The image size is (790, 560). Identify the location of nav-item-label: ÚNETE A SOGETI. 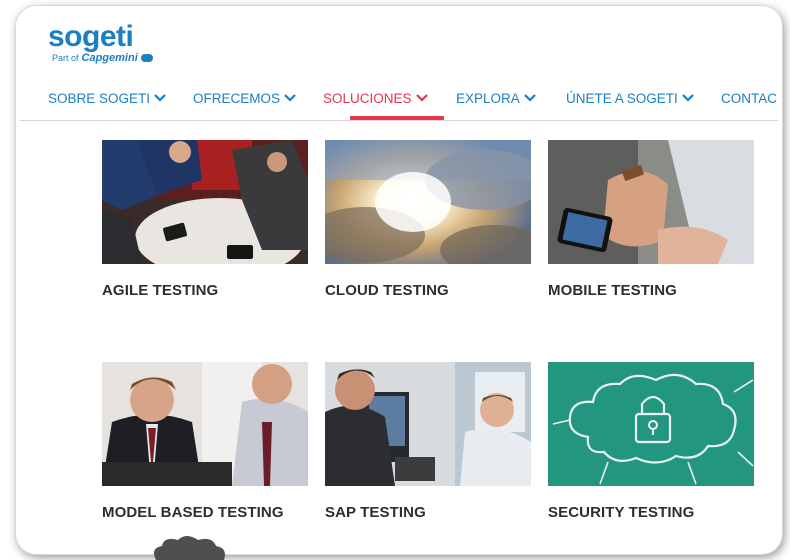
(622, 98).